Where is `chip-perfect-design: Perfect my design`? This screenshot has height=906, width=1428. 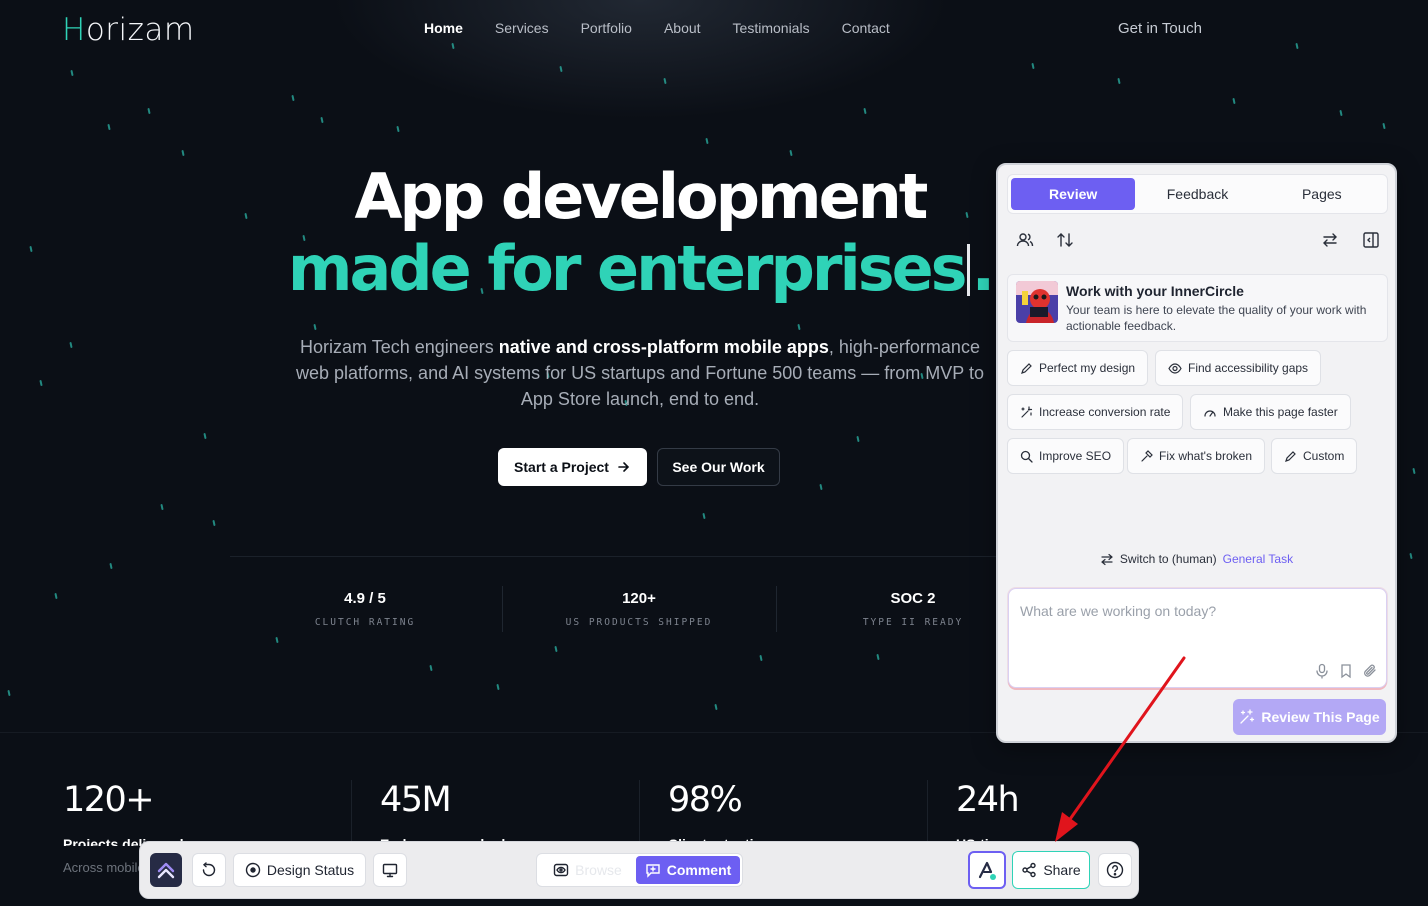 chip-perfect-design: Perfect my design is located at coordinates (1078, 368).